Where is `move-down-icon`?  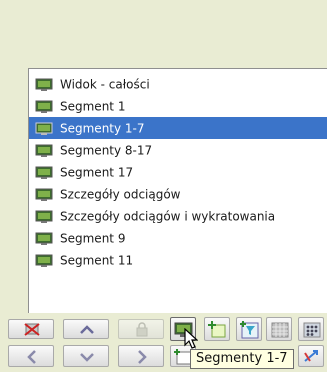
move-down-icon is located at coordinates (87, 357).